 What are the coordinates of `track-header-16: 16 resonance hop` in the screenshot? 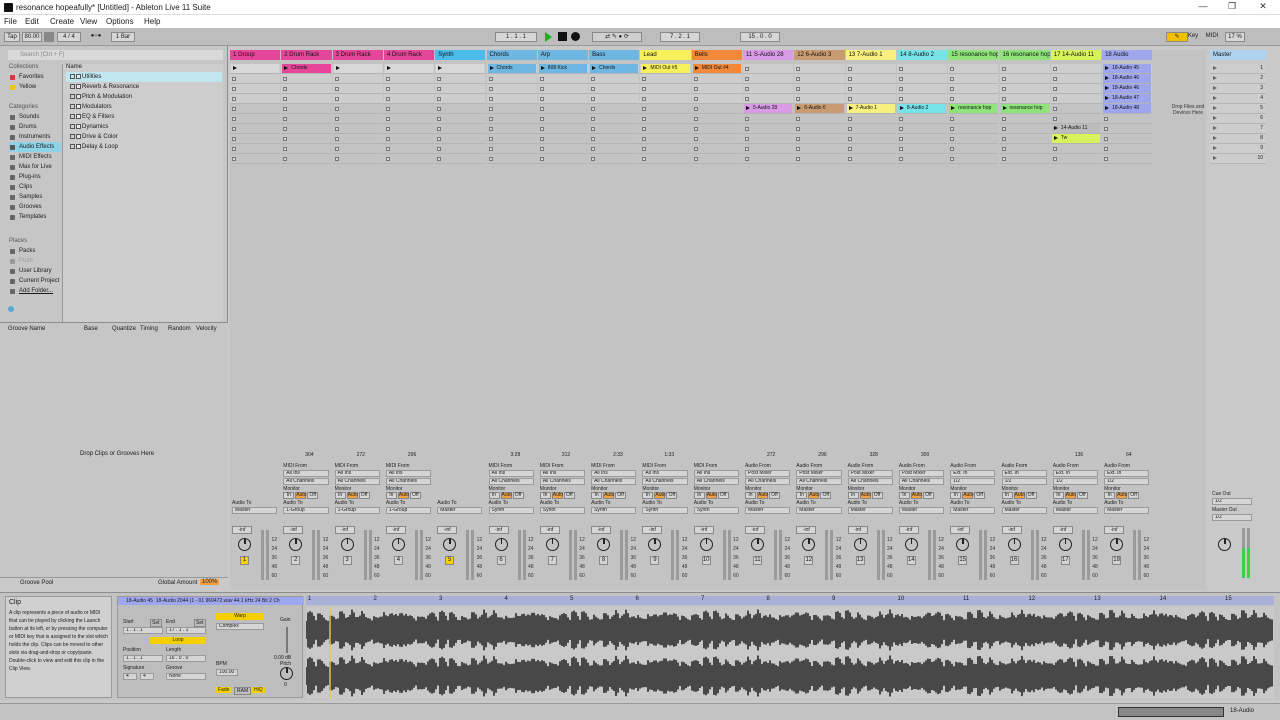 It's located at (1024, 55).